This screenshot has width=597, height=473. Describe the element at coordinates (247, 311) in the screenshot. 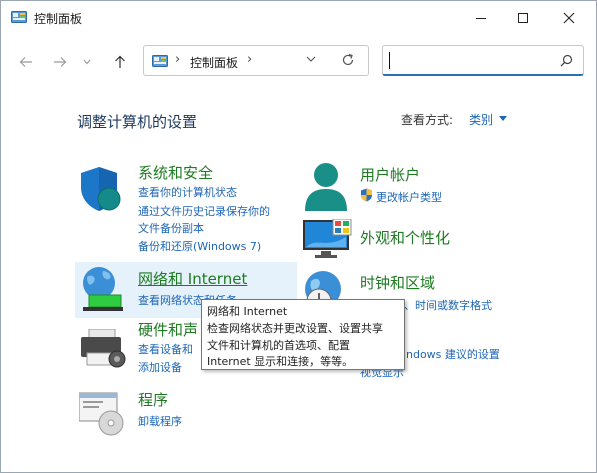

I see `tooltip-title: 网络和 Internet` at that location.